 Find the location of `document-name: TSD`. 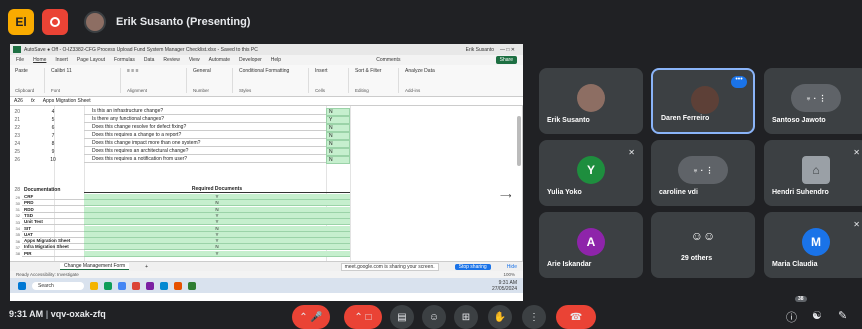

document-name: TSD is located at coordinates (53, 216).